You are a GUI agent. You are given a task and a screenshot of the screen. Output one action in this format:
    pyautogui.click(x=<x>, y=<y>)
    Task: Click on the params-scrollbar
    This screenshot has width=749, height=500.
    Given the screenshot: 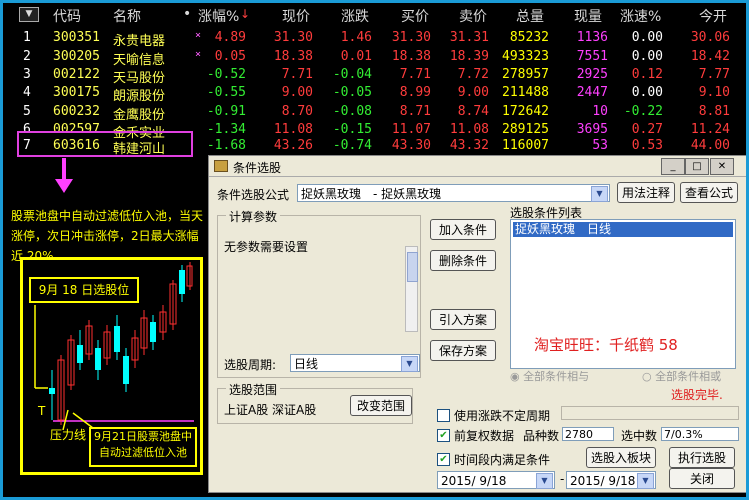 What is the action you would take?
    pyautogui.click(x=411, y=289)
    